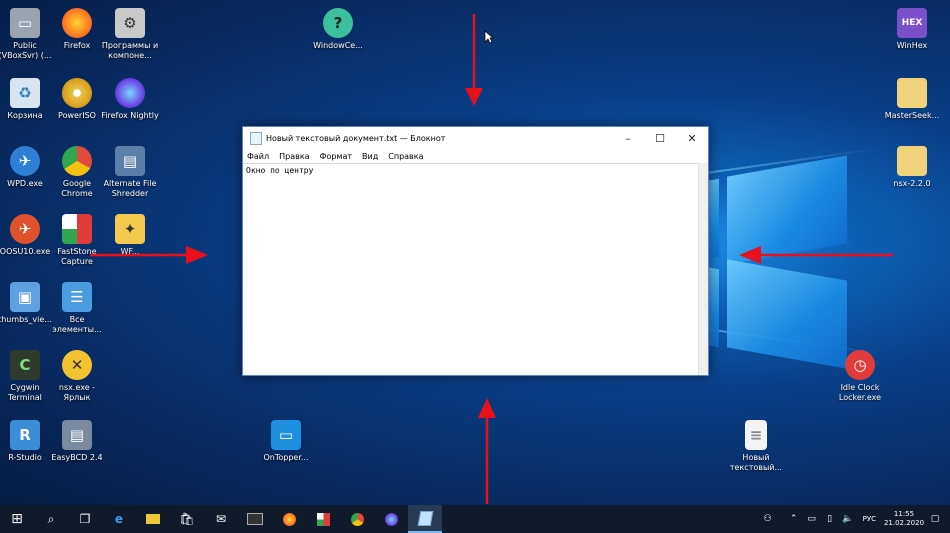 Image resolution: width=950 pixels, height=533 pixels. What do you see at coordinates (77, 188) in the screenshot?
I see `icon-label: Google Chrome` at bounding box center [77, 188].